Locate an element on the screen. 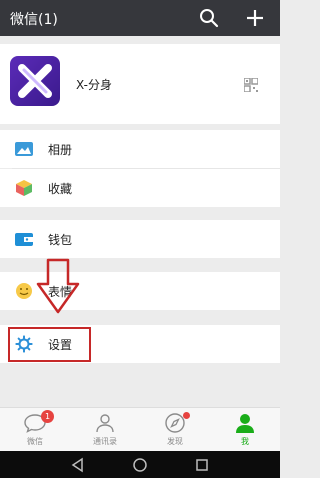 The height and width of the screenshot is (478, 320). page-title: 微信(1) is located at coordinates (34, 20).